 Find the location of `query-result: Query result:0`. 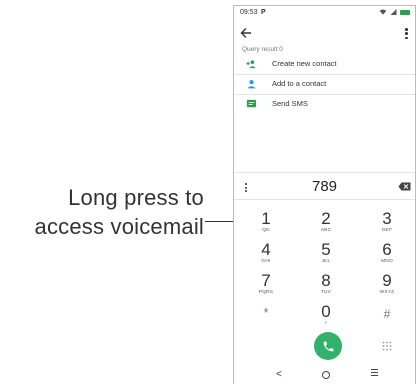

query-result: Query result:0 is located at coordinates (262, 49).